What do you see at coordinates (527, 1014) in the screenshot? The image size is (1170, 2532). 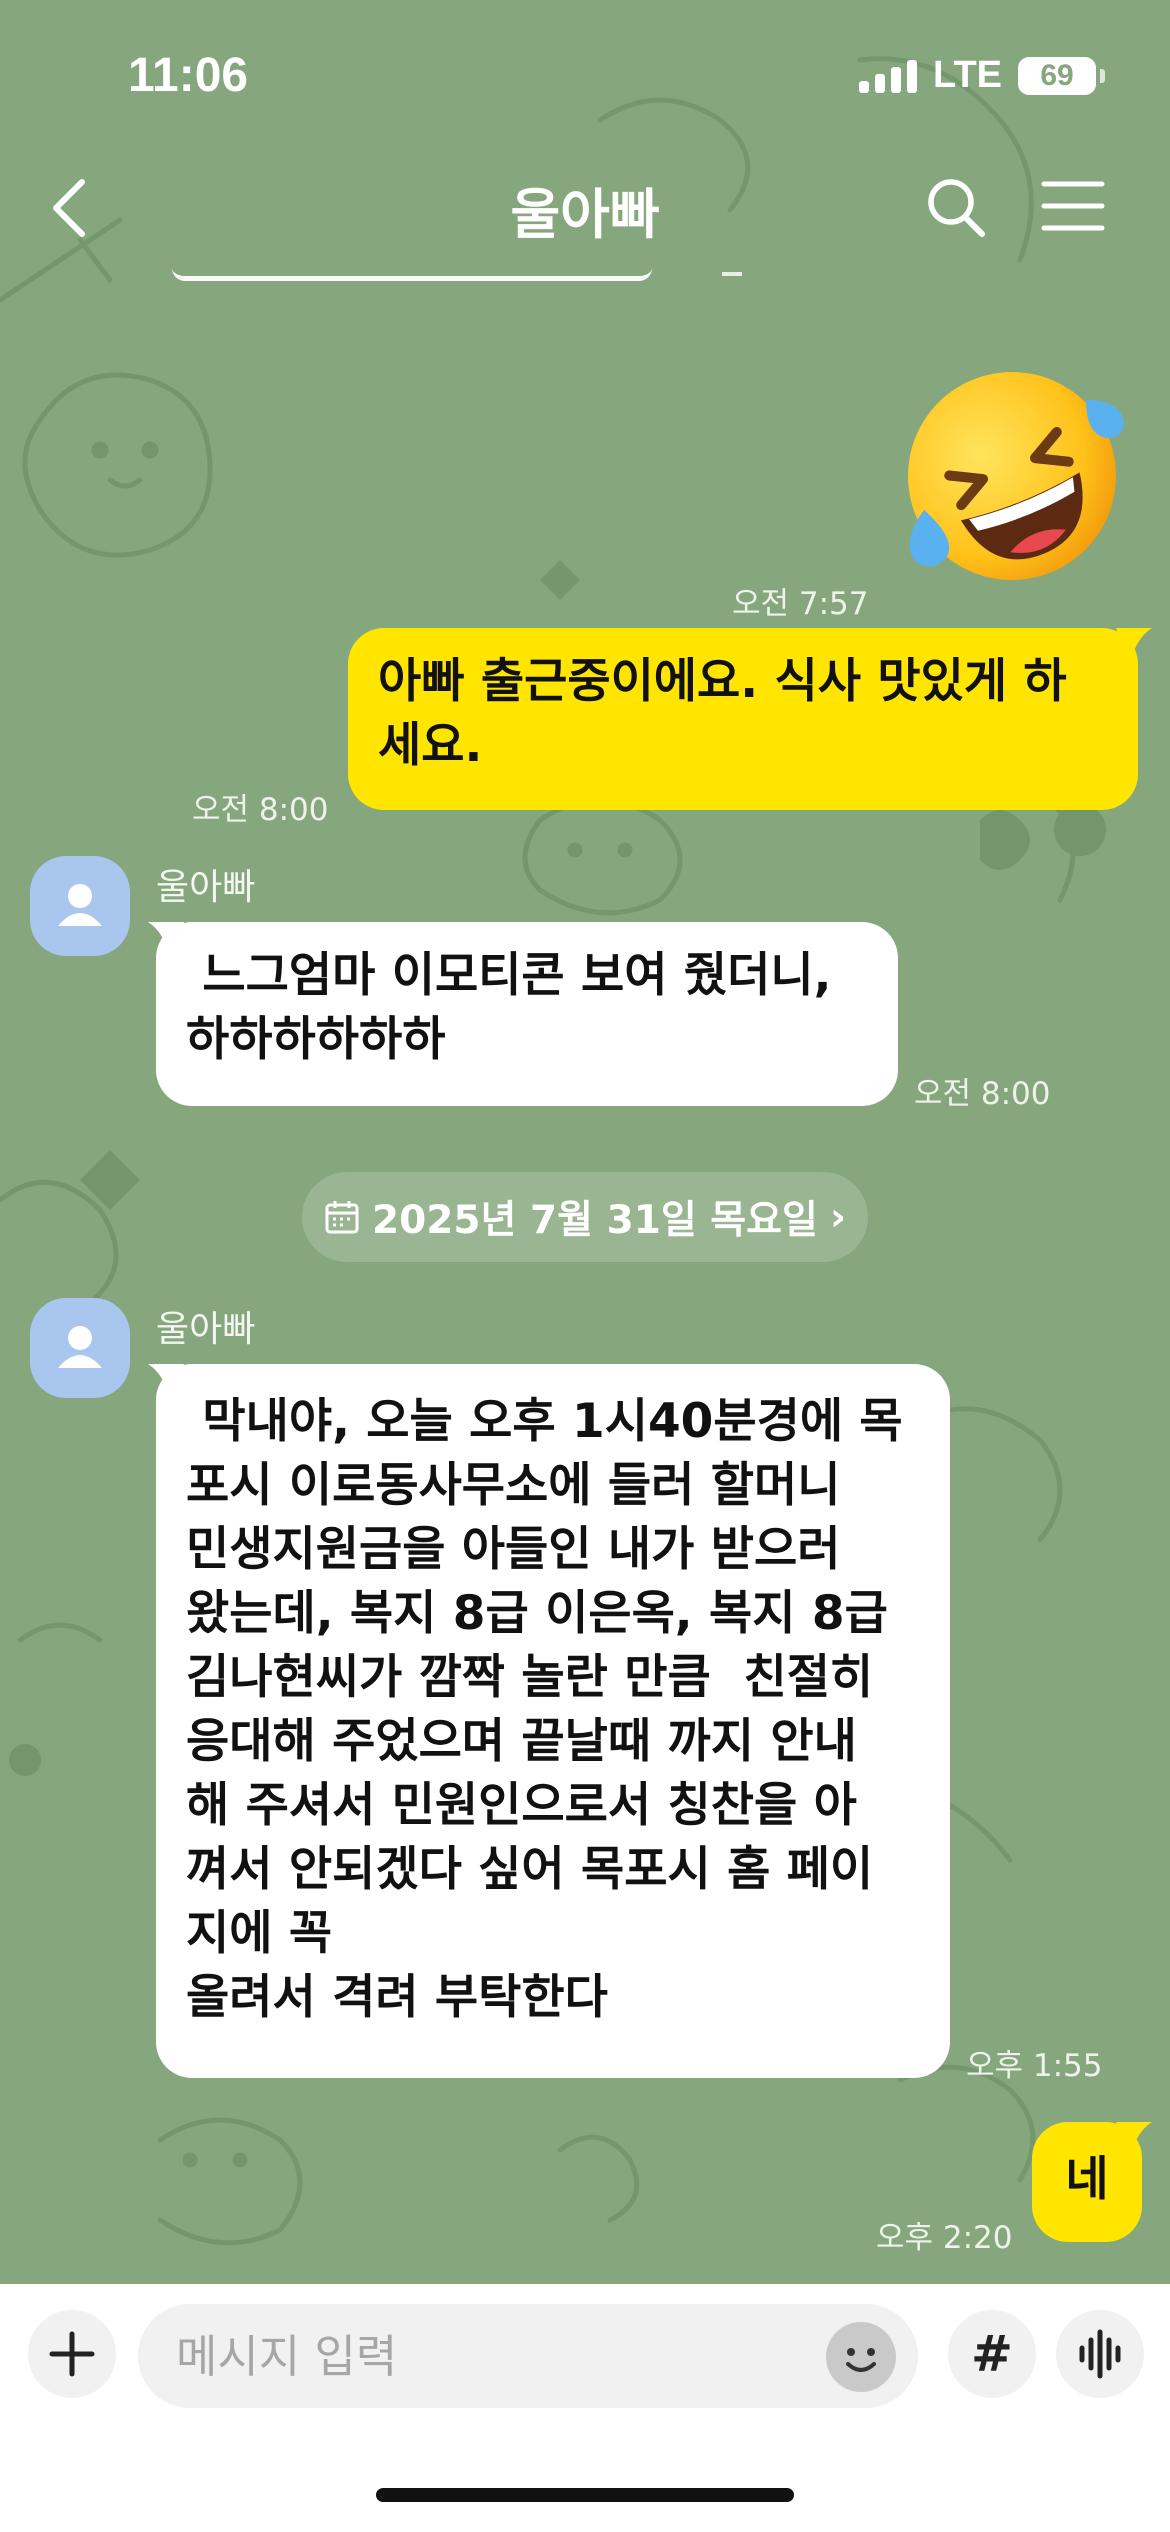 I see `their-message-bubble: 느그엄마 이모티콘 보여 줬더니, 하하하하하하` at bounding box center [527, 1014].